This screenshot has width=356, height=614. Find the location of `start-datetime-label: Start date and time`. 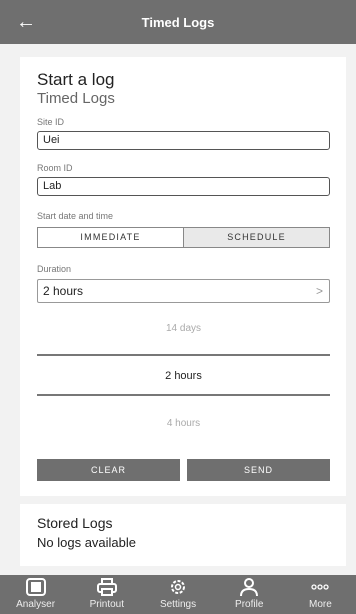

start-datetime-label: Start date and time is located at coordinates (75, 216).